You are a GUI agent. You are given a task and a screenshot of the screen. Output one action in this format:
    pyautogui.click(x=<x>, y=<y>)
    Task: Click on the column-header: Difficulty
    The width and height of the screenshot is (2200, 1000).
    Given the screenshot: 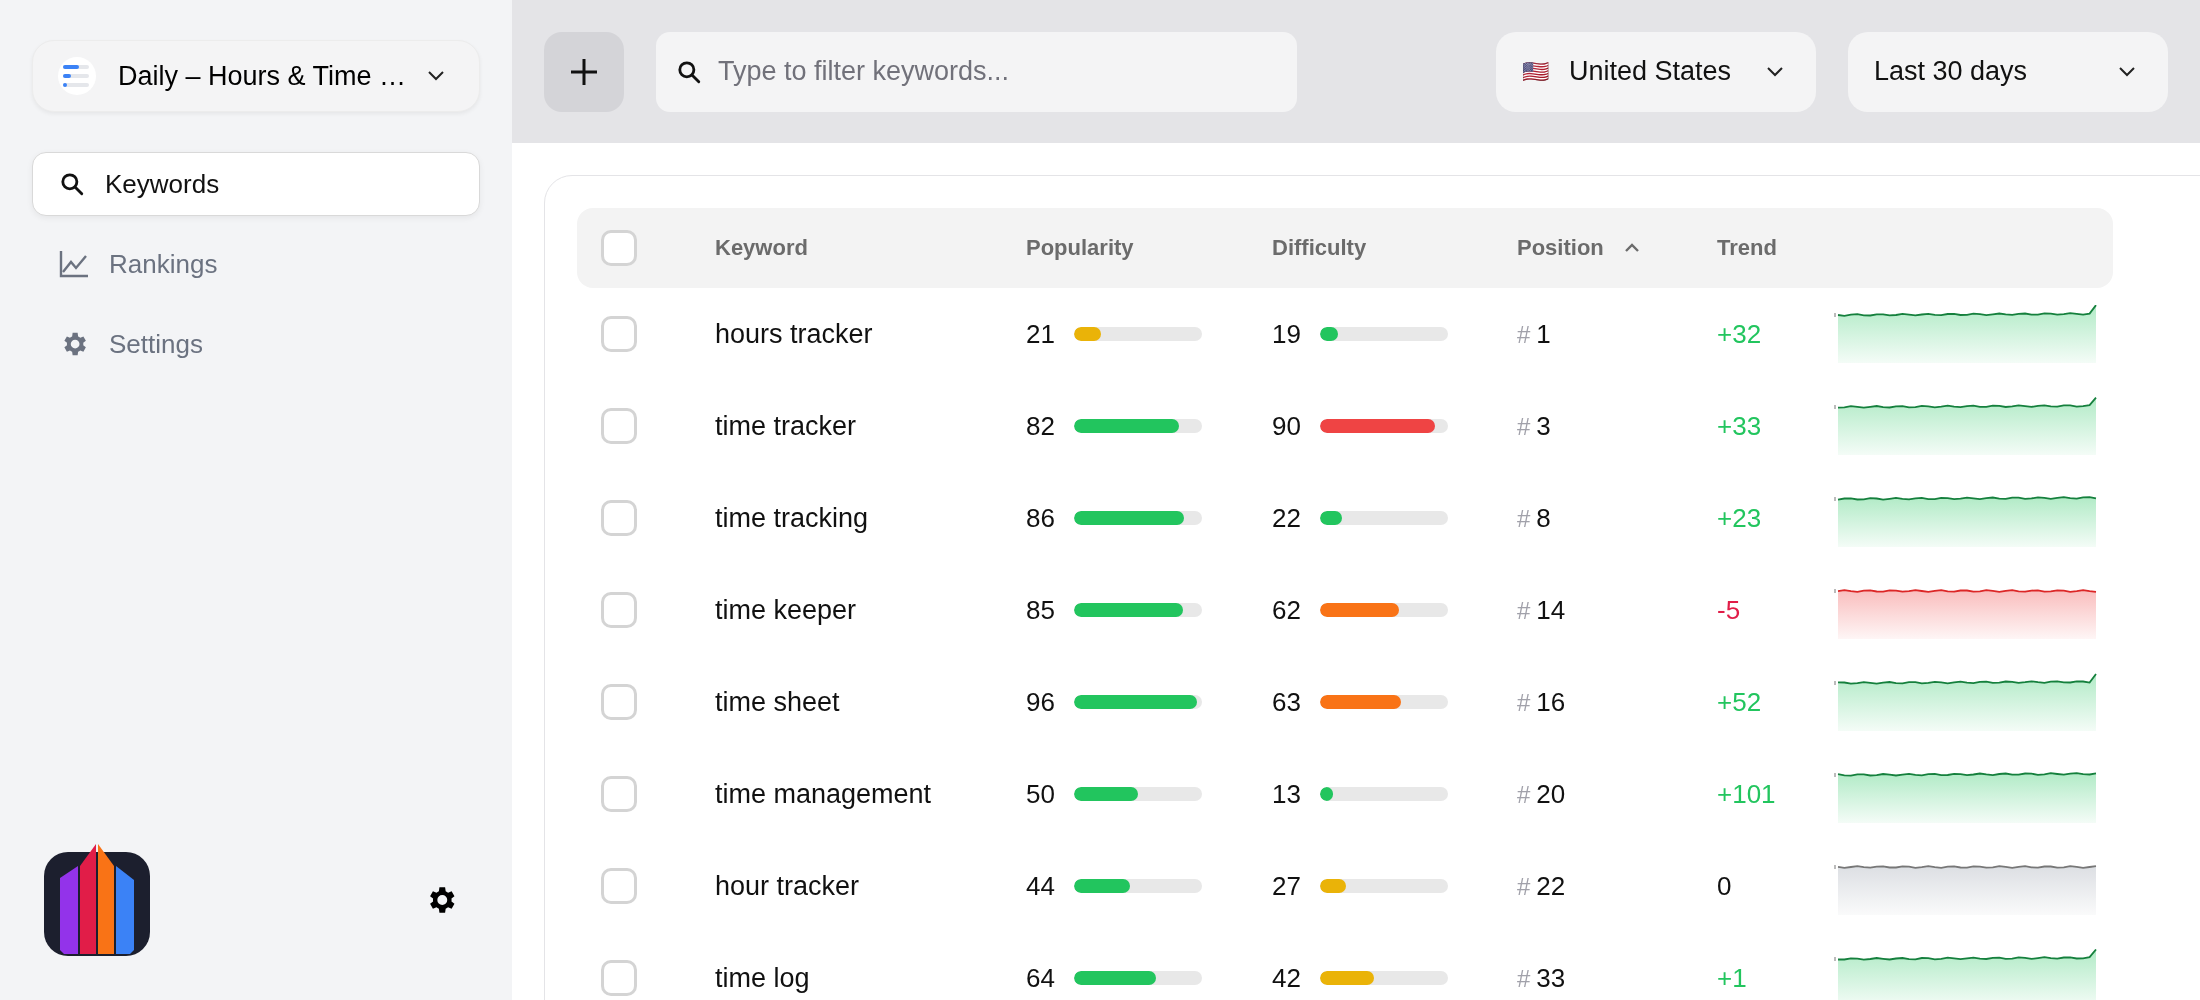 What is the action you would take?
    pyautogui.click(x=1319, y=248)
    